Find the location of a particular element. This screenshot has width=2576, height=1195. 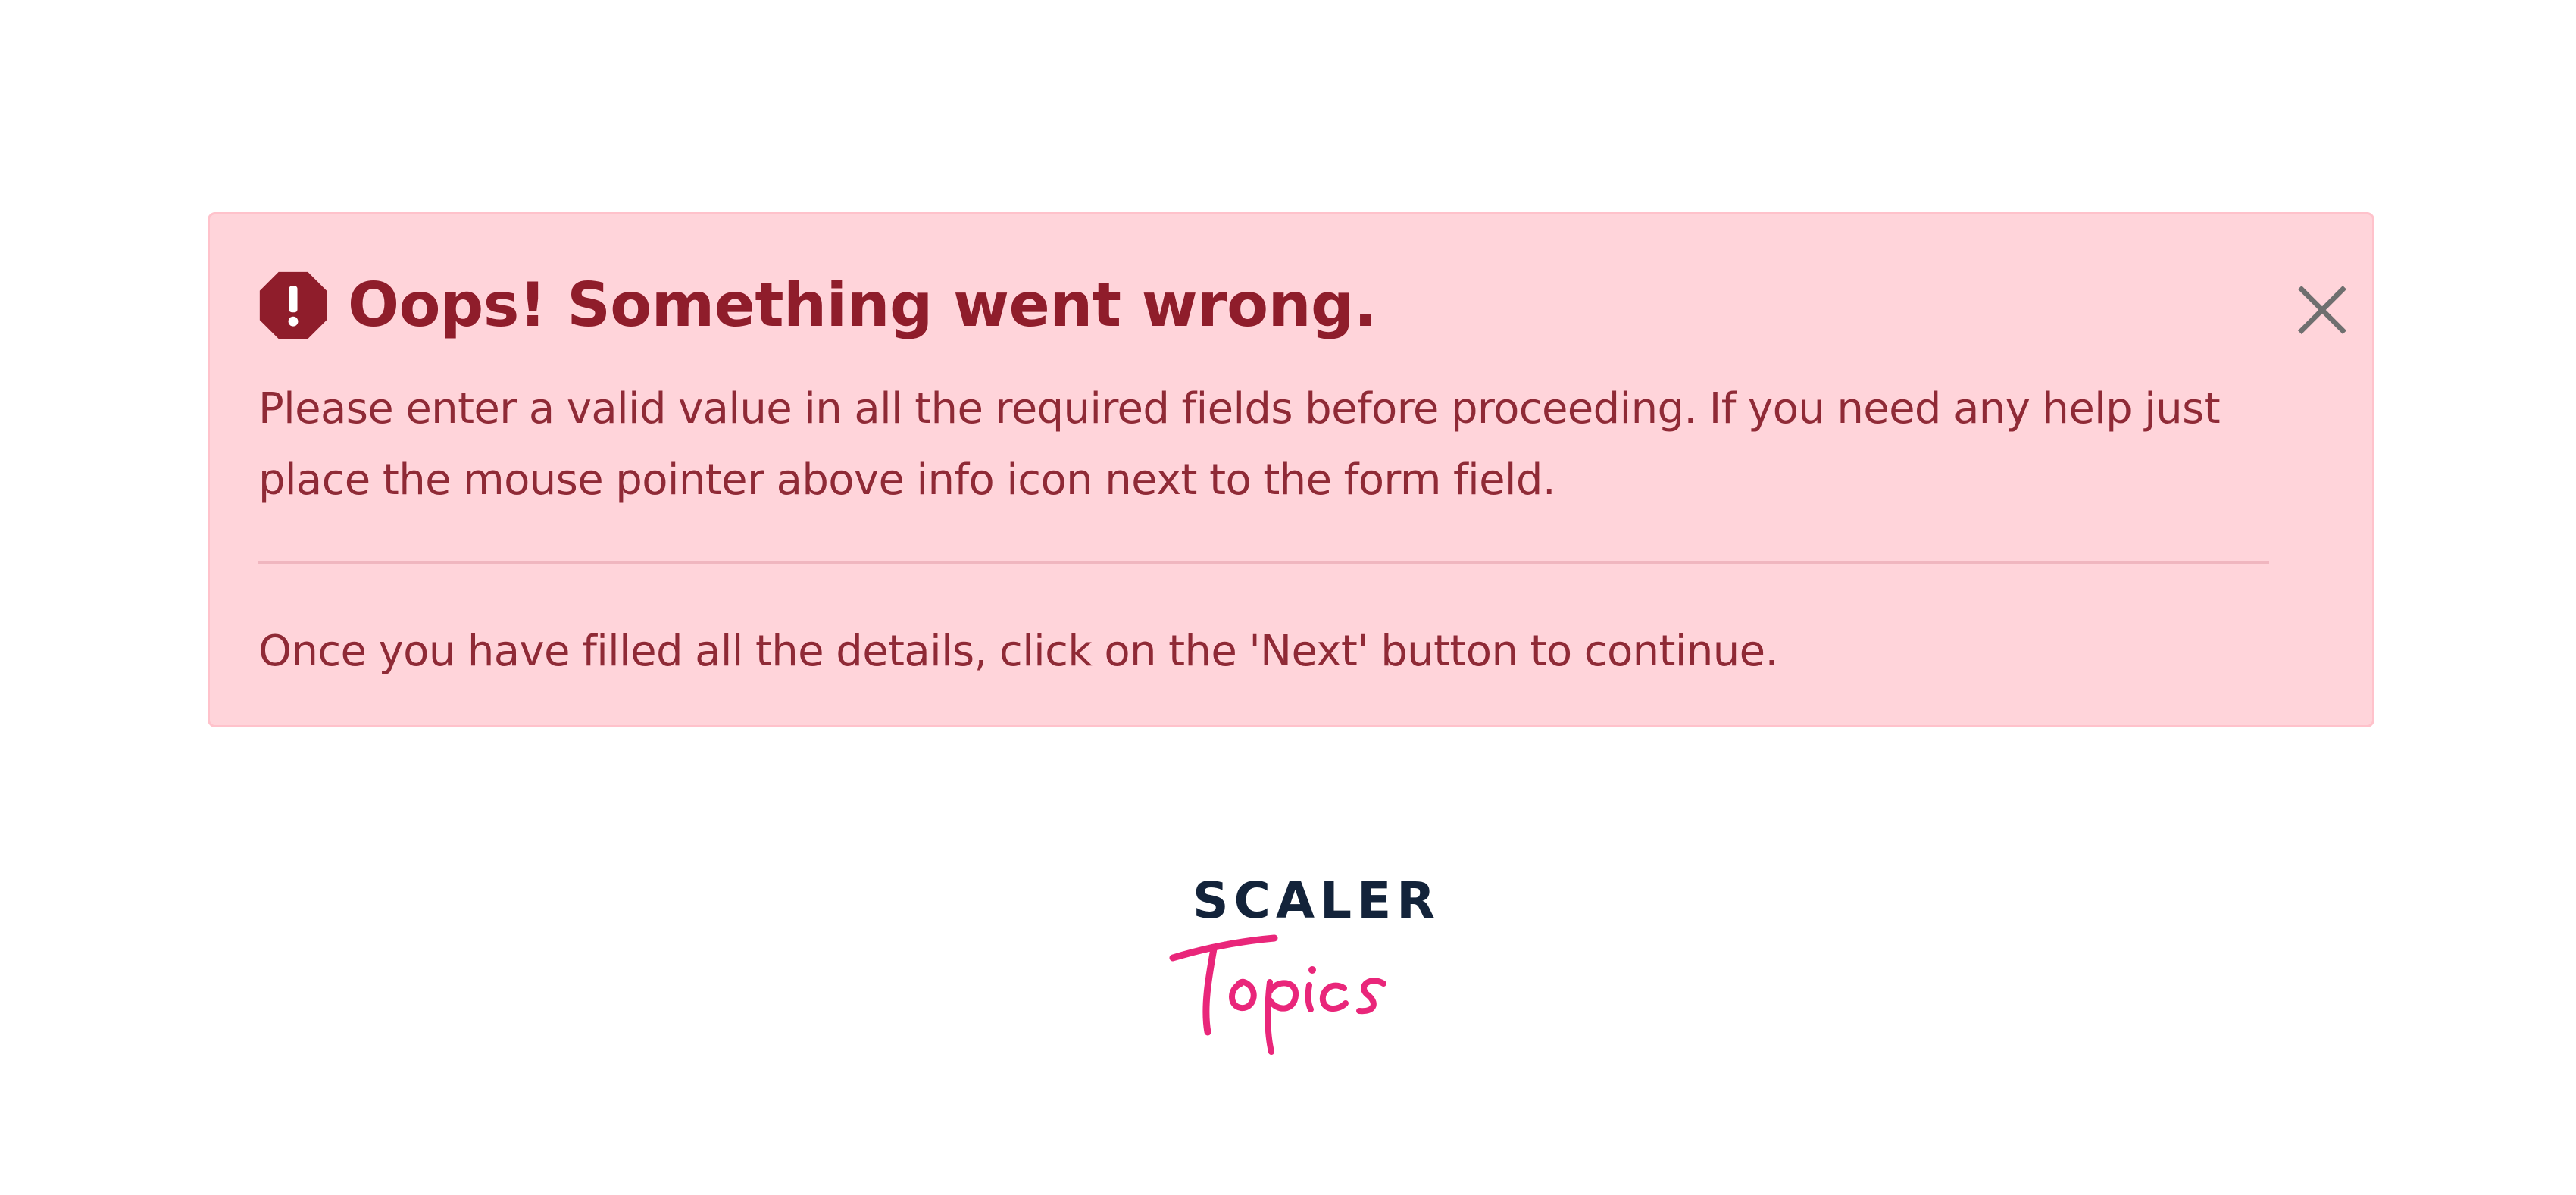

error-octagon-icon is located at coordinates (293, 305).